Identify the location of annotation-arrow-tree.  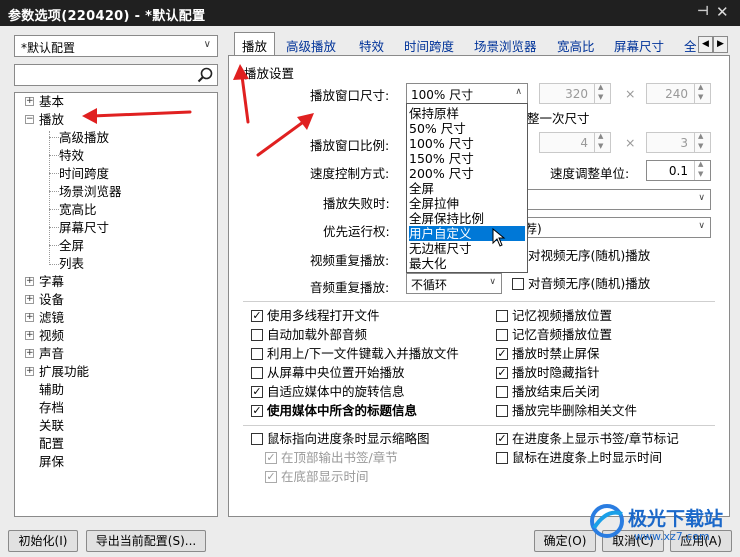
(141, 114).